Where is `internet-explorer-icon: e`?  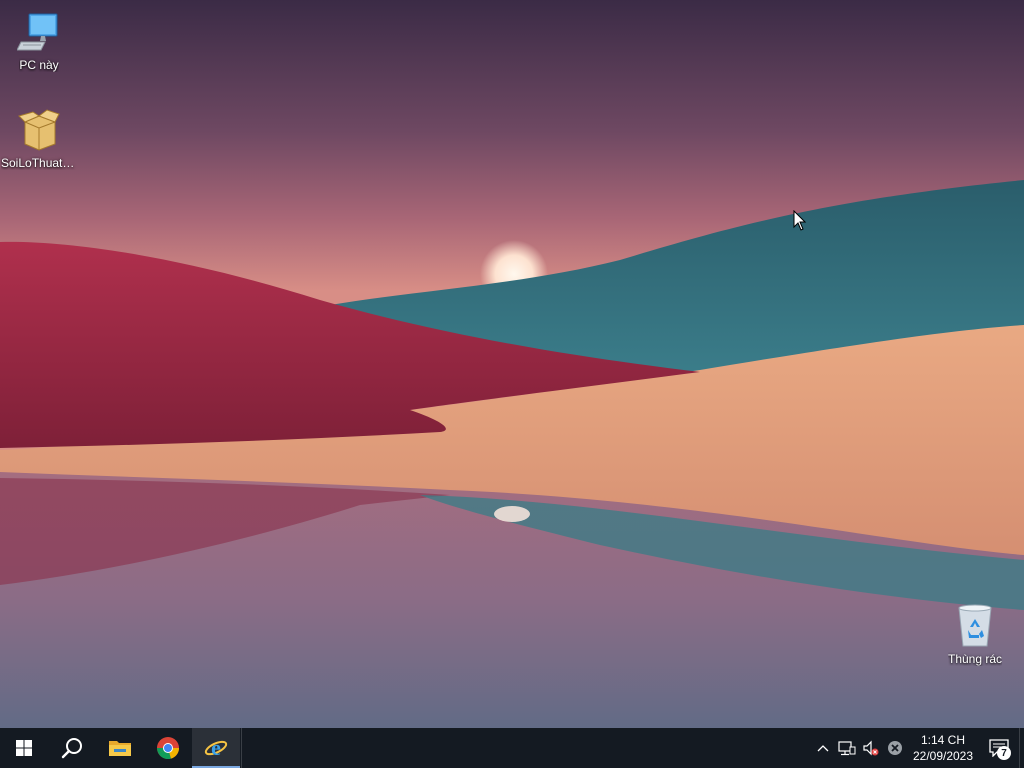 internet-explorer-icon: e is located at coordinates (216, 748).